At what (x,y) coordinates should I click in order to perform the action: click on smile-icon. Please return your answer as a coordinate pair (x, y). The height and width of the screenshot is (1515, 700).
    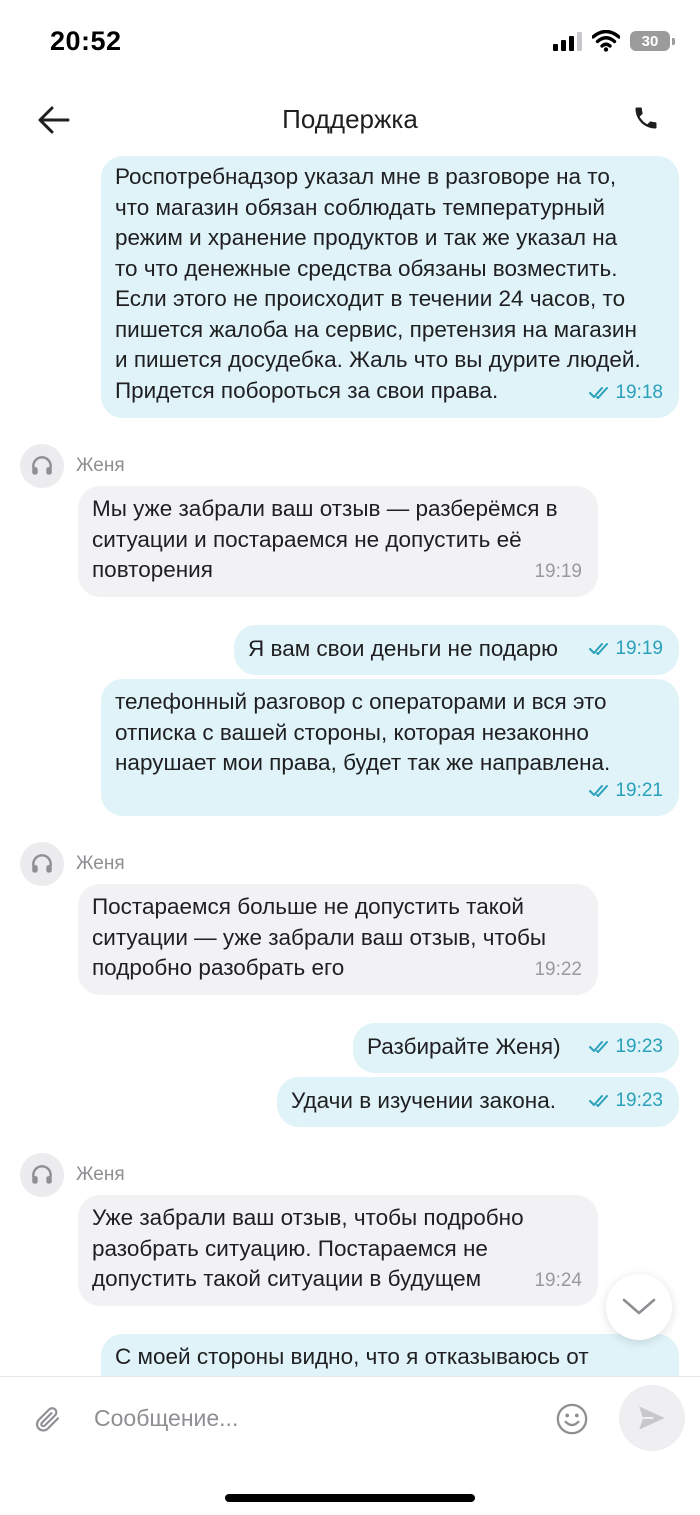
    Looking at the image, I should click on (572, 1419).